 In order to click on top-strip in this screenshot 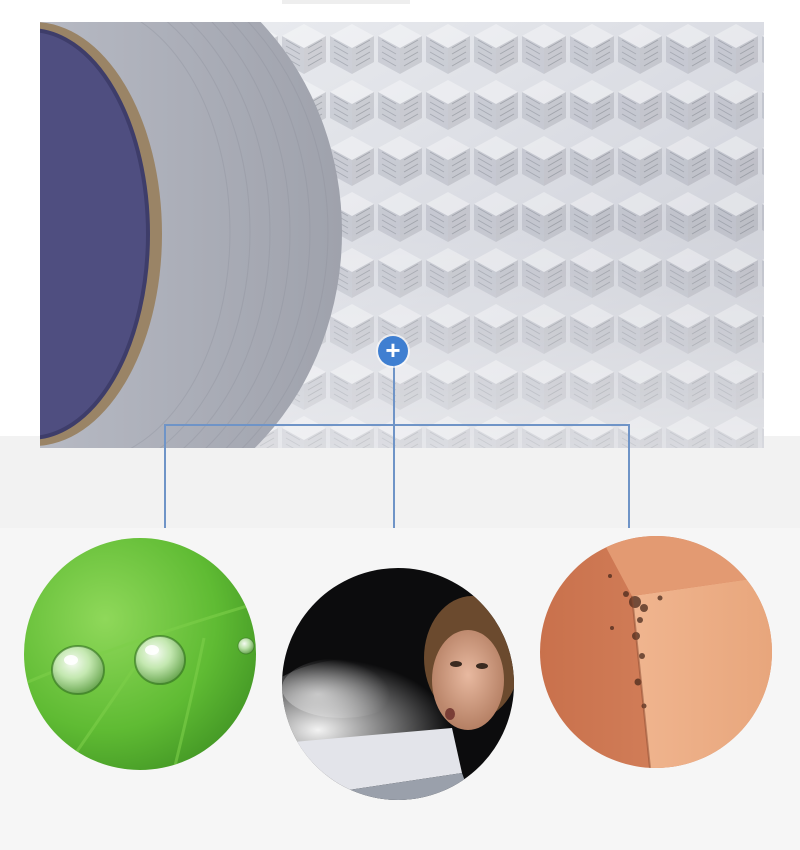, I will do `click(346, 2)`.